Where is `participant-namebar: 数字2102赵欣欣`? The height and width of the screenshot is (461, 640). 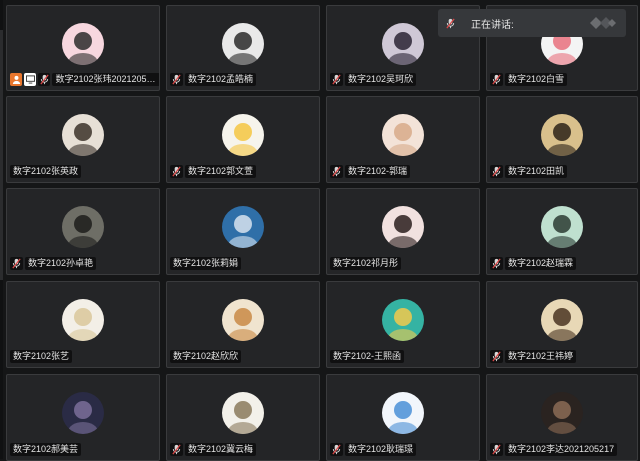
participant-namebar: 数字2102赵欣欣 is located at coordinates (206, 356).